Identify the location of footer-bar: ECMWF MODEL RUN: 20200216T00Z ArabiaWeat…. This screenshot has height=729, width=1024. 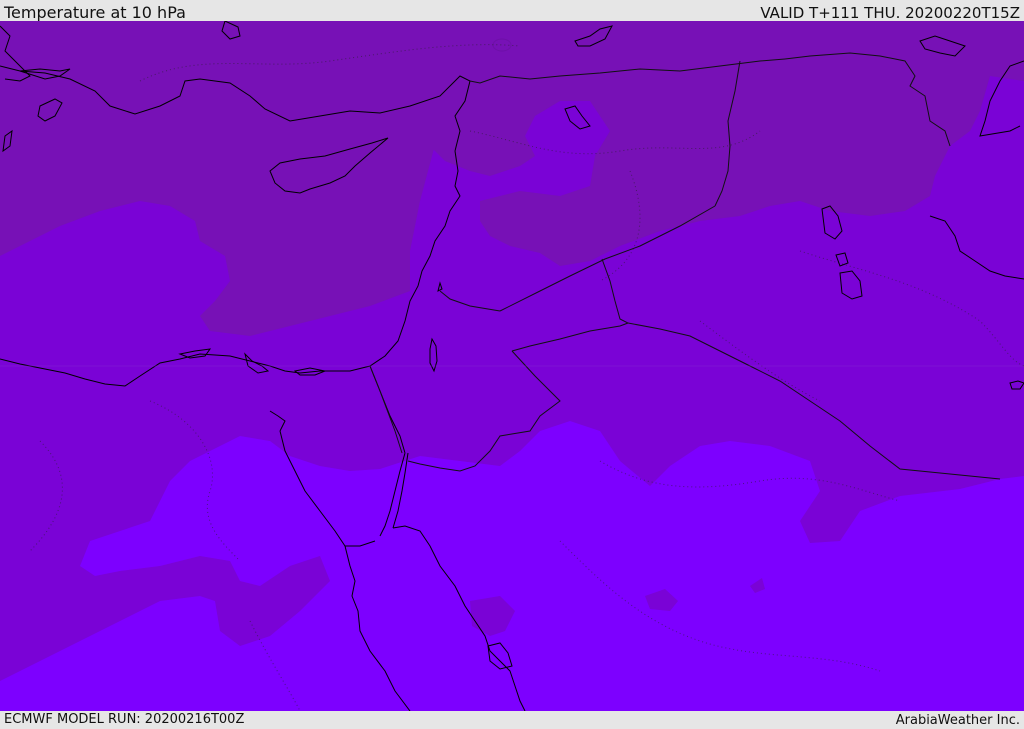
(512, 720).